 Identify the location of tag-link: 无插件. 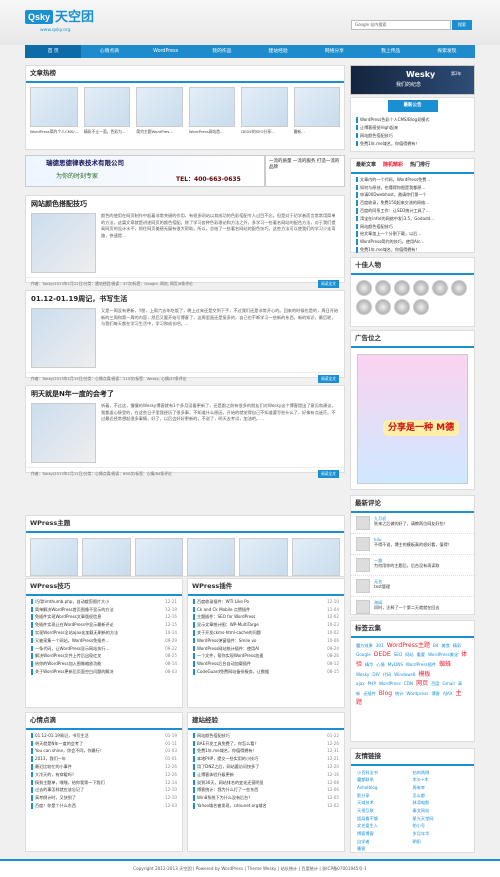
(369, 693).